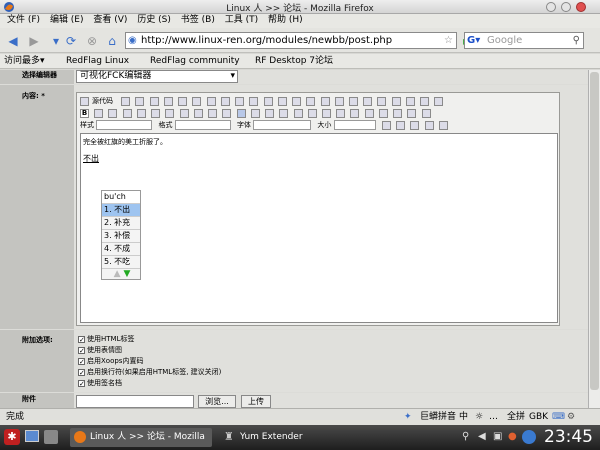  What do you see at coordinates (538, 417) in the screenshot?
I see `encoding: GBK` at bounding box center [538, 417].